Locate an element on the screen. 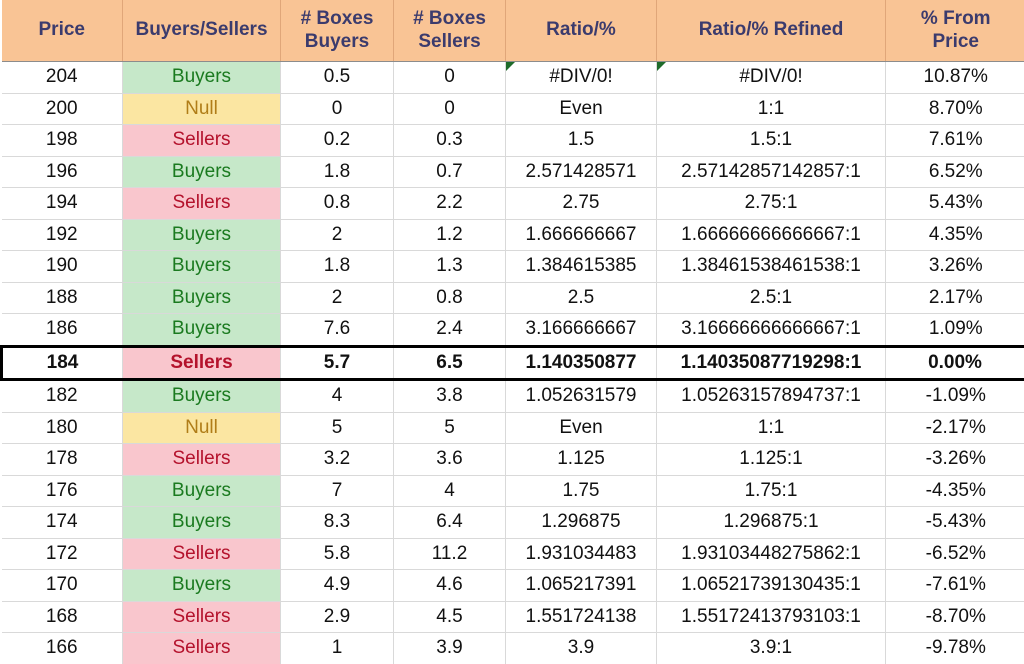  cell-boxes_buyers: 5.7 is located at coordinates (337, 363).